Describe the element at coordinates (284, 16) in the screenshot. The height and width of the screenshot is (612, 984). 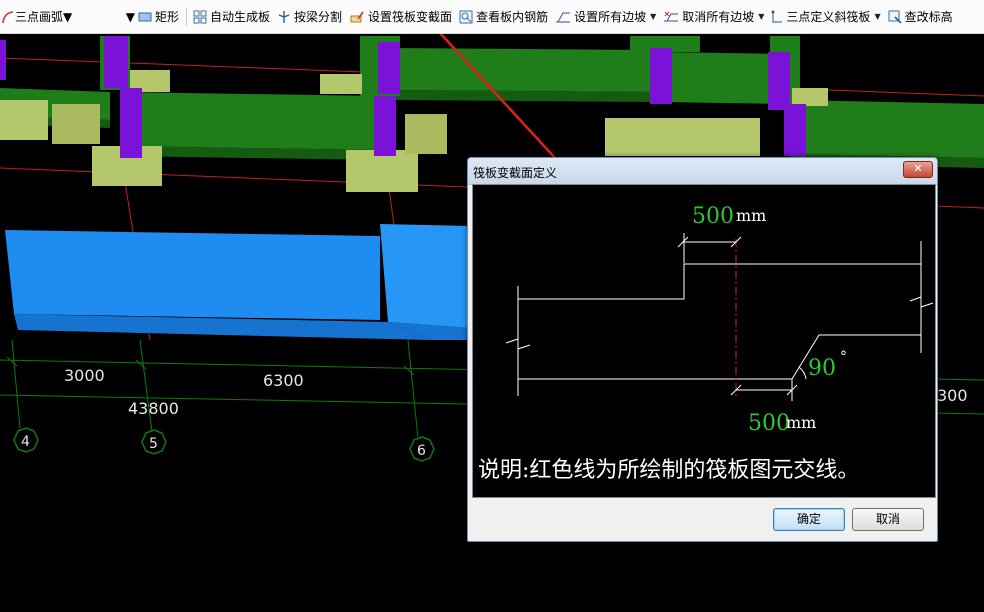
I see `split-icon` at that location.